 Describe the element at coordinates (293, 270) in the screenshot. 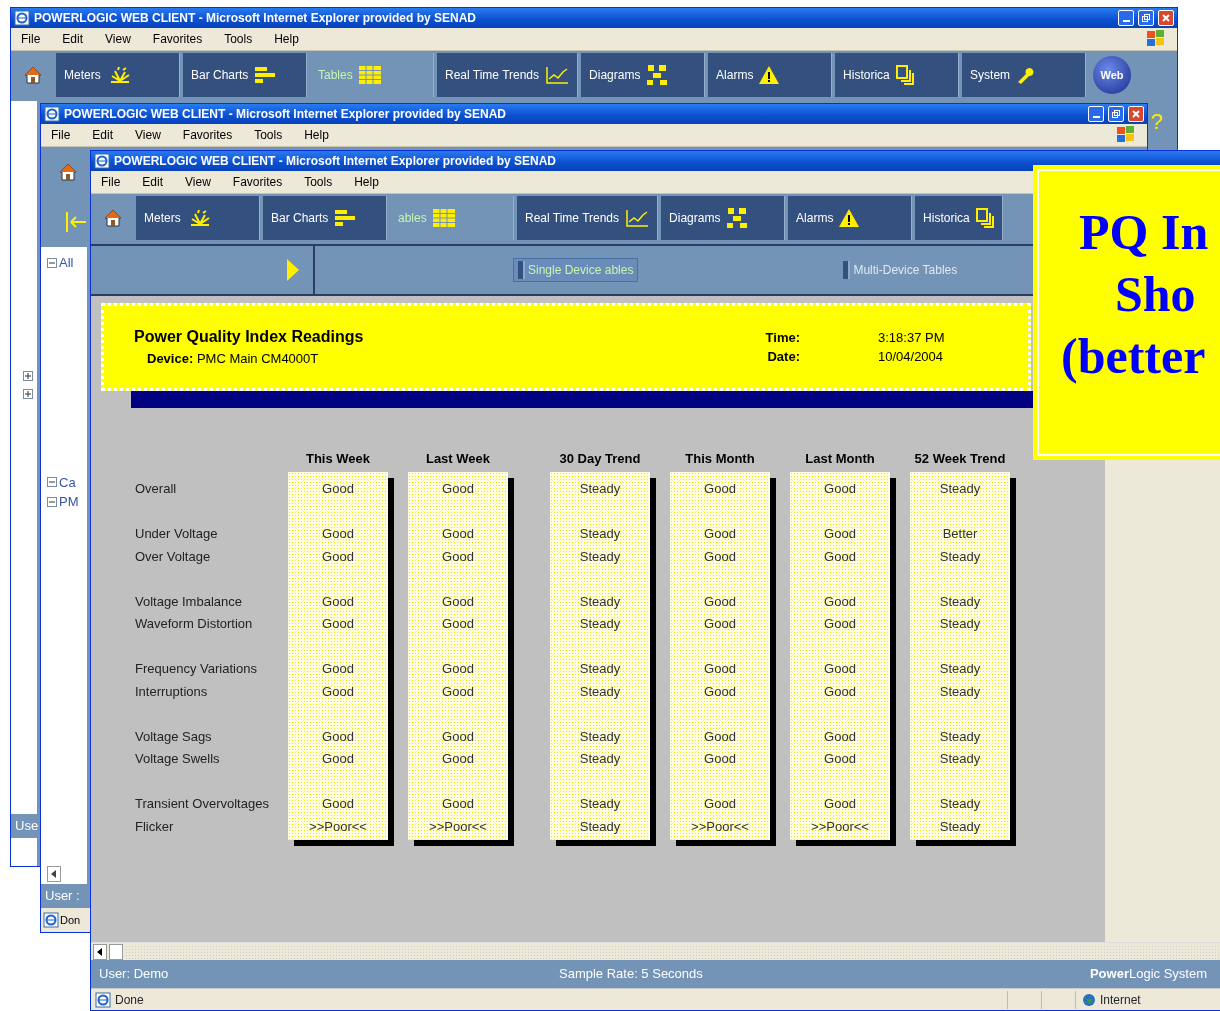

I see `arrow-icon` at that location.